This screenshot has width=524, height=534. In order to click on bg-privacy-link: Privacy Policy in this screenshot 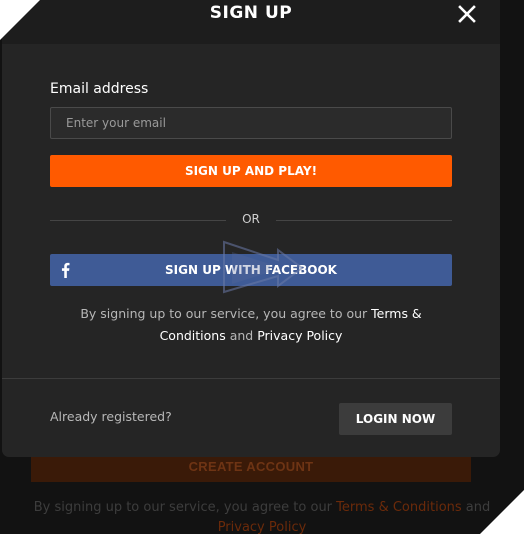, I will do `click(262, 527)`.